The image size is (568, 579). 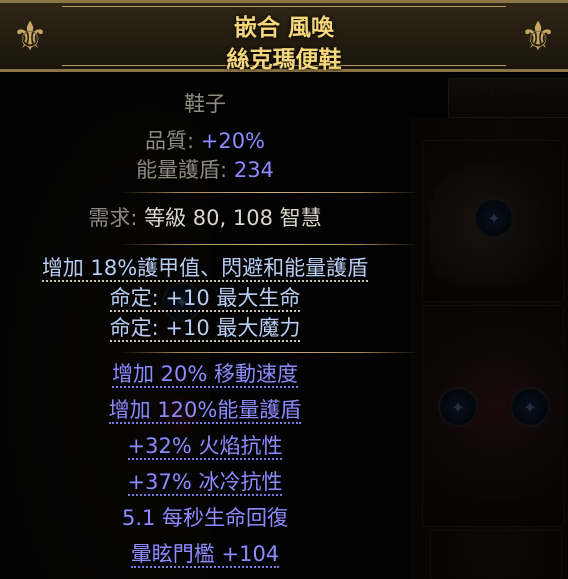 I want to click on enchant-mod-text: 命定: +10 最大生命, so click(x=205, y=299).